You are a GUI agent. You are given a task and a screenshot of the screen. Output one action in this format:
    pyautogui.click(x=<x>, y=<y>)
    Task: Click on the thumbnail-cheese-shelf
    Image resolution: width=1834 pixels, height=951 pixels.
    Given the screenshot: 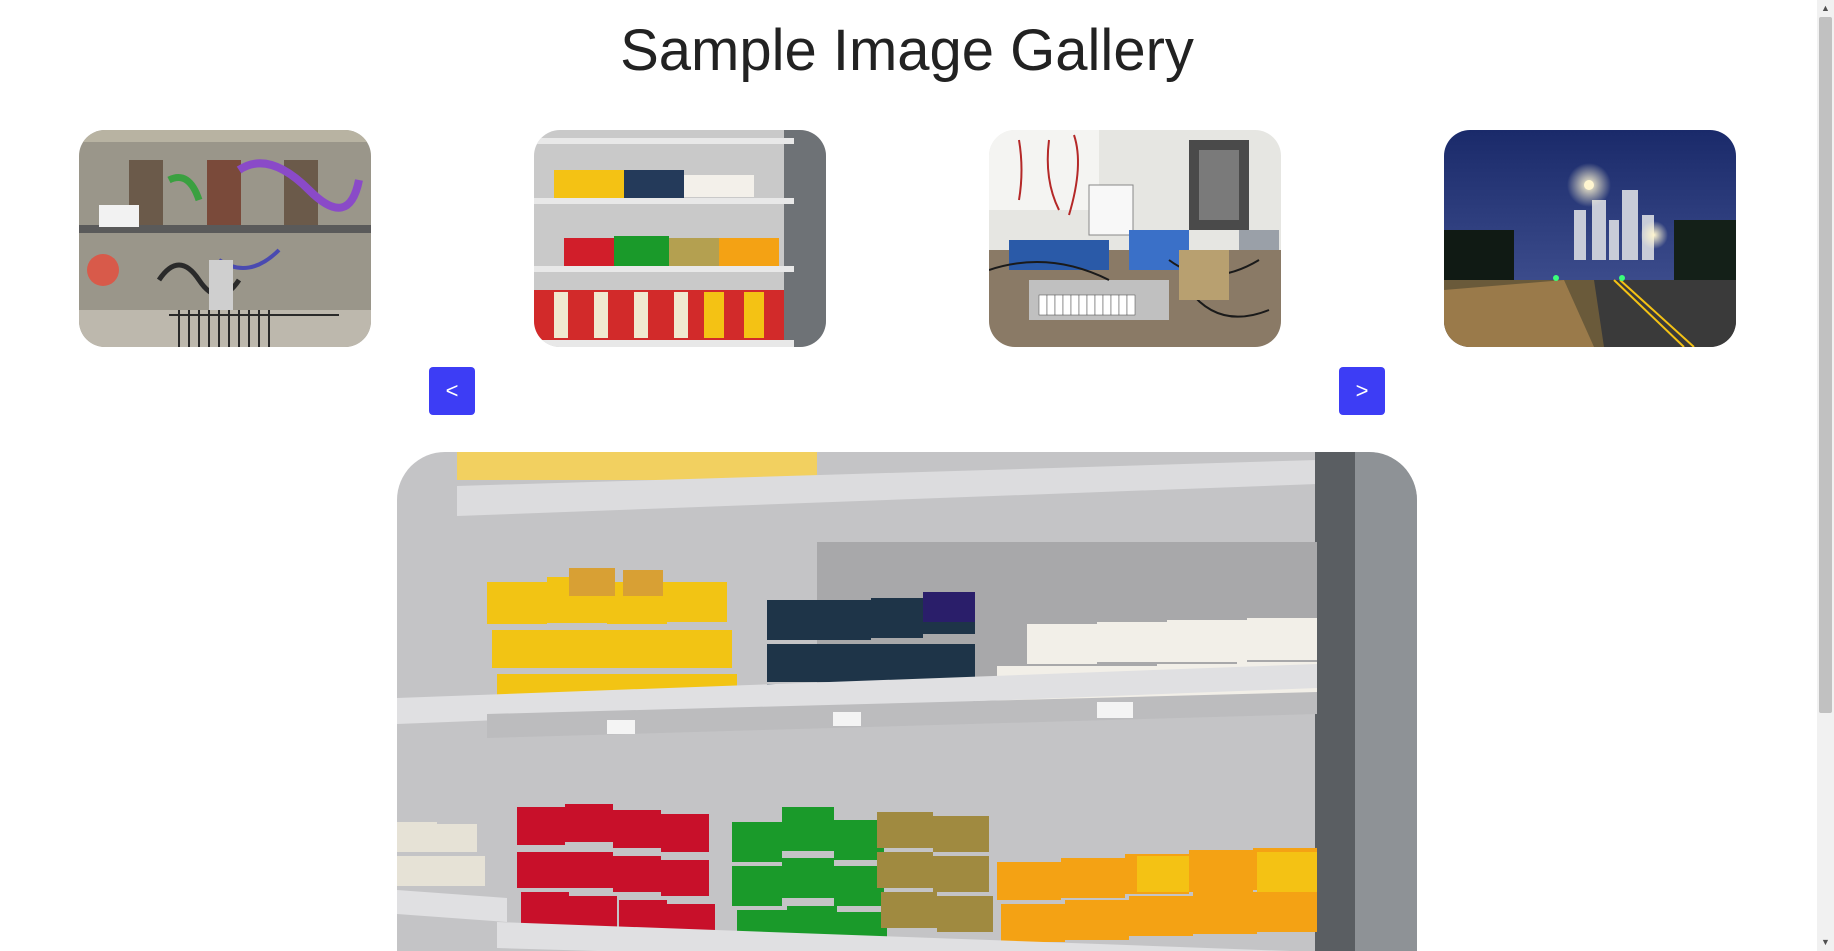 What is the action you would take?
    pyautogui.click(x=680, y=238)
    